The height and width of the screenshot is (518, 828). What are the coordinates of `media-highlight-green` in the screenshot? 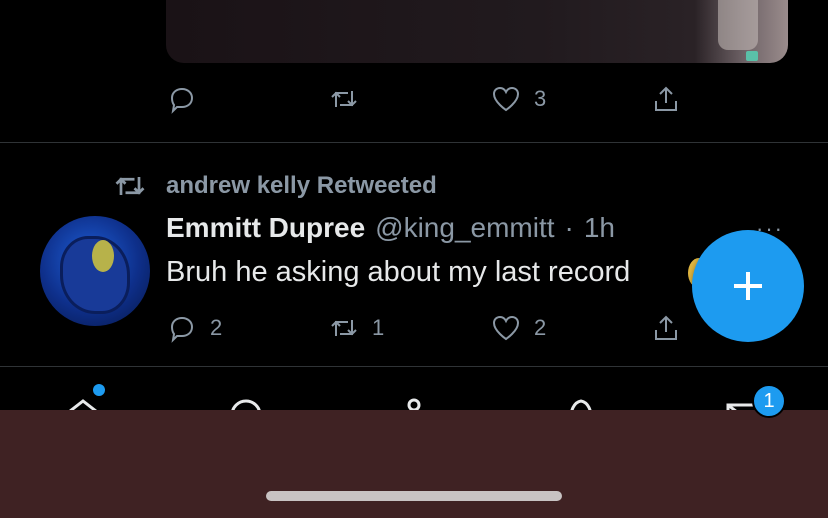 It's located at (752, 56).